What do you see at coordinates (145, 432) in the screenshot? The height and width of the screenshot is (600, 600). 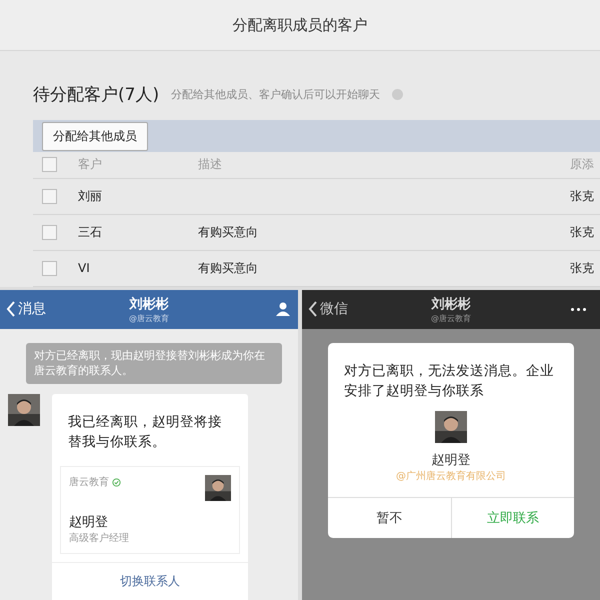 I see `message-text: 我已经离职，赵明登将接替我与你联系。` at bounding box center [145, 432].